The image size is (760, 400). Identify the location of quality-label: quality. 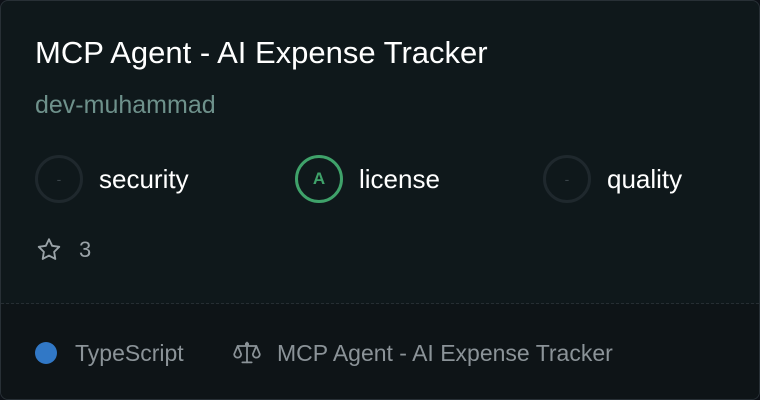
(645, 179).